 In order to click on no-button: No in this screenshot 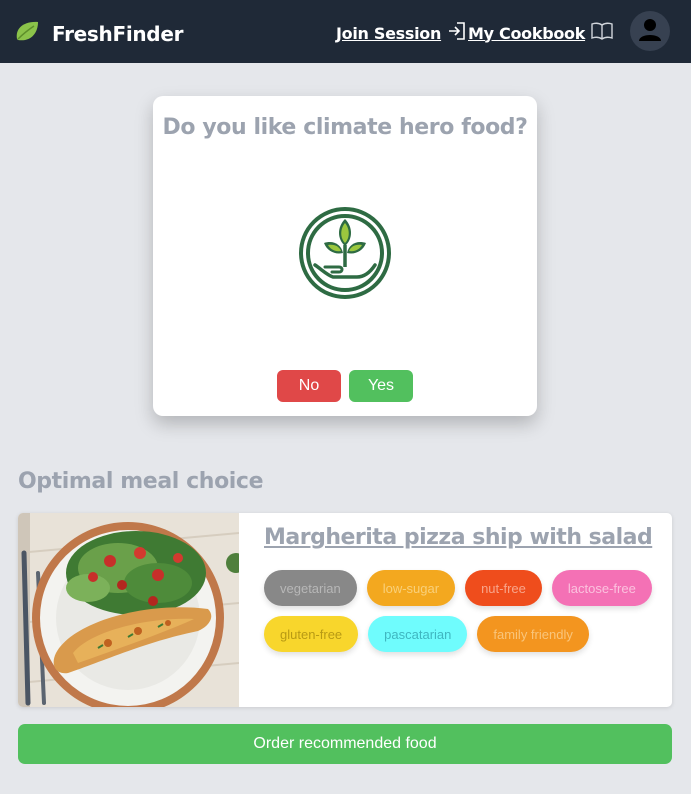, I will do `click(309, 386)`.